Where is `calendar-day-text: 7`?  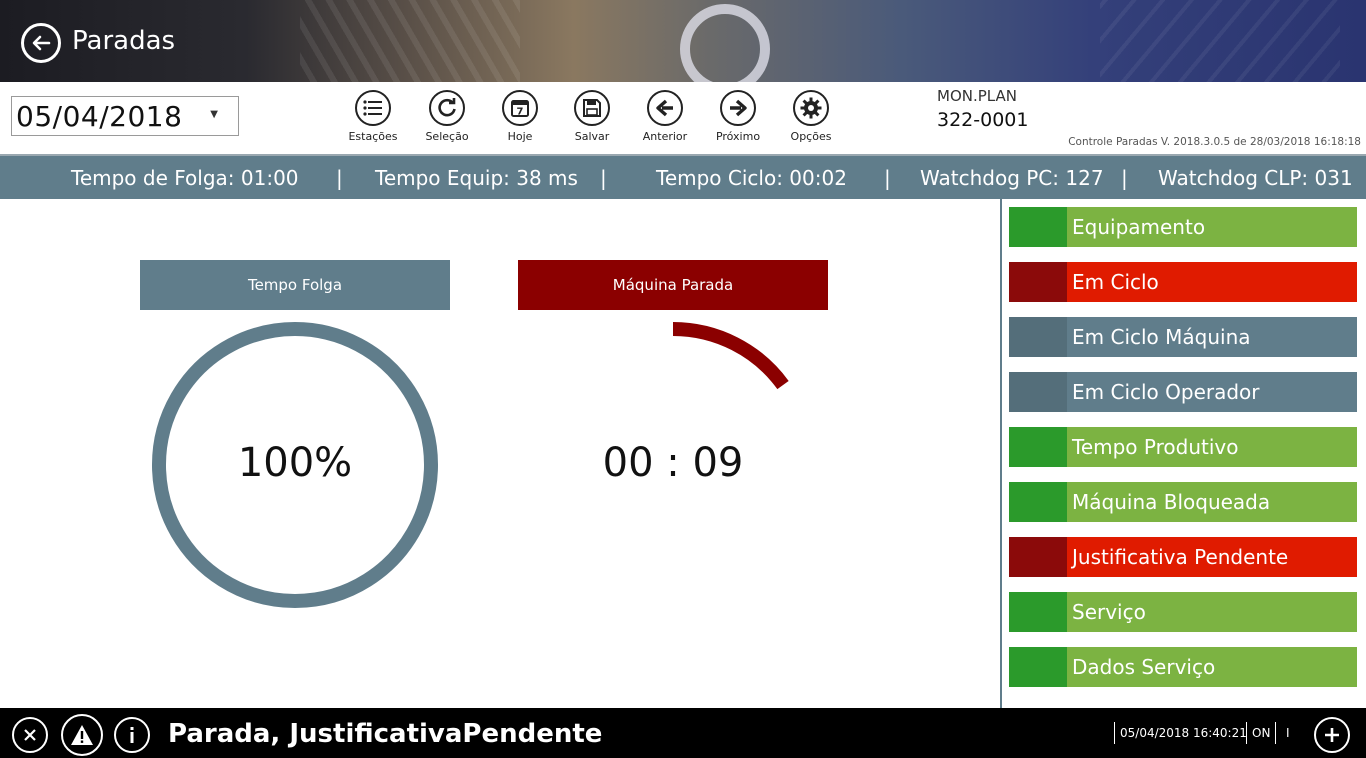
calendar-day-text: 7 is located at coordinates (520, 112).